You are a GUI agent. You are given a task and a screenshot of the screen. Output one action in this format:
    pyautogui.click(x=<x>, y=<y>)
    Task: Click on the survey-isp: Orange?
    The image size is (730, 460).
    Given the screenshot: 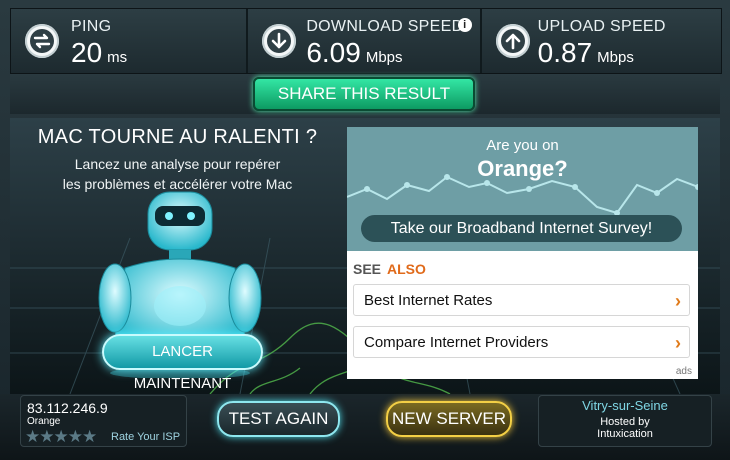 What is the action you would take?
    pyautogui.click(x=522, y=168)
    